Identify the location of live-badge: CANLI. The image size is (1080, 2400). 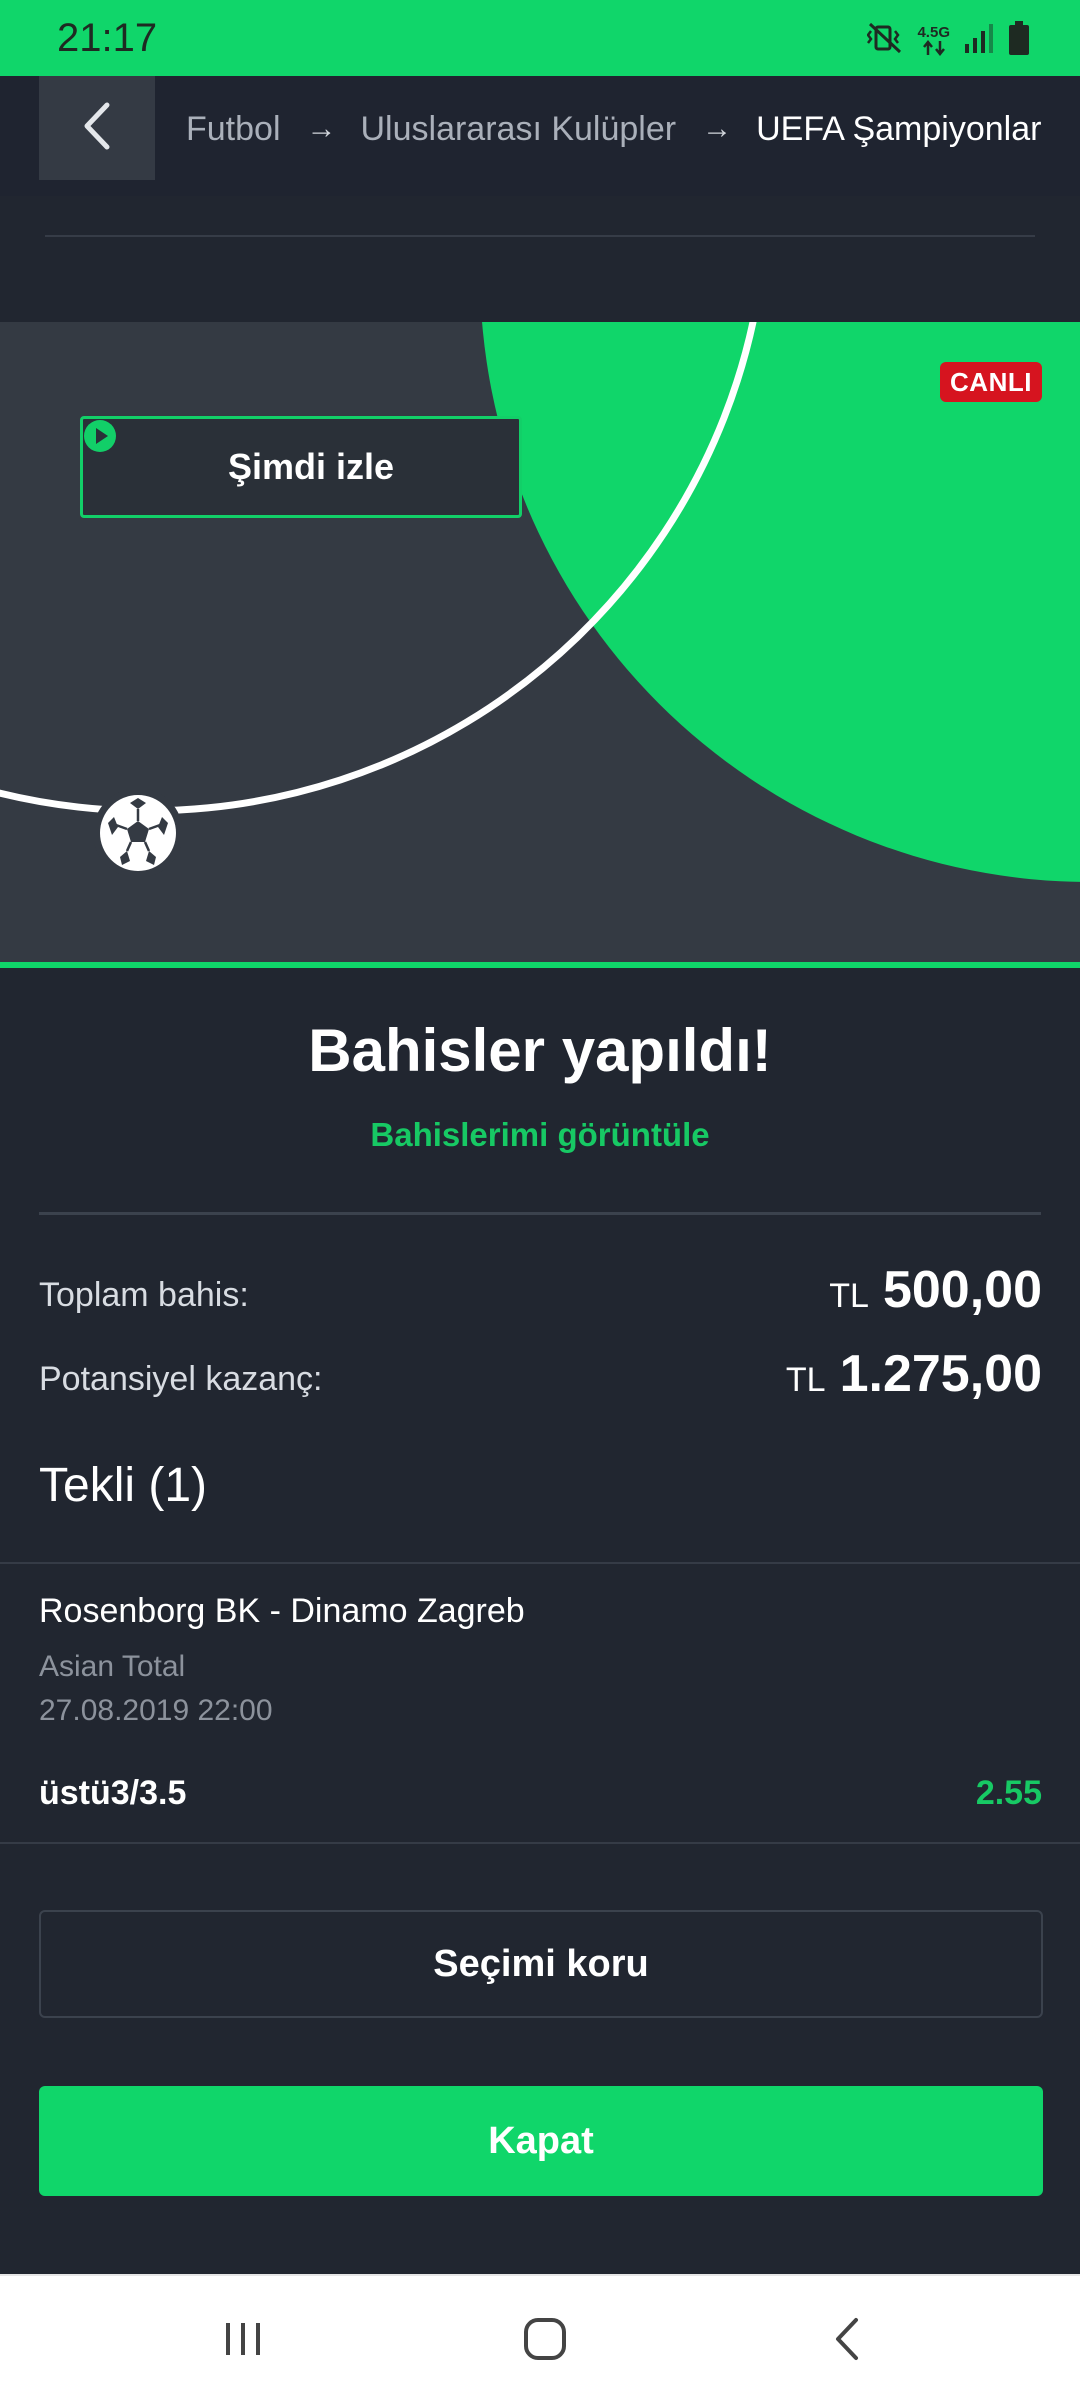
(991, 382).